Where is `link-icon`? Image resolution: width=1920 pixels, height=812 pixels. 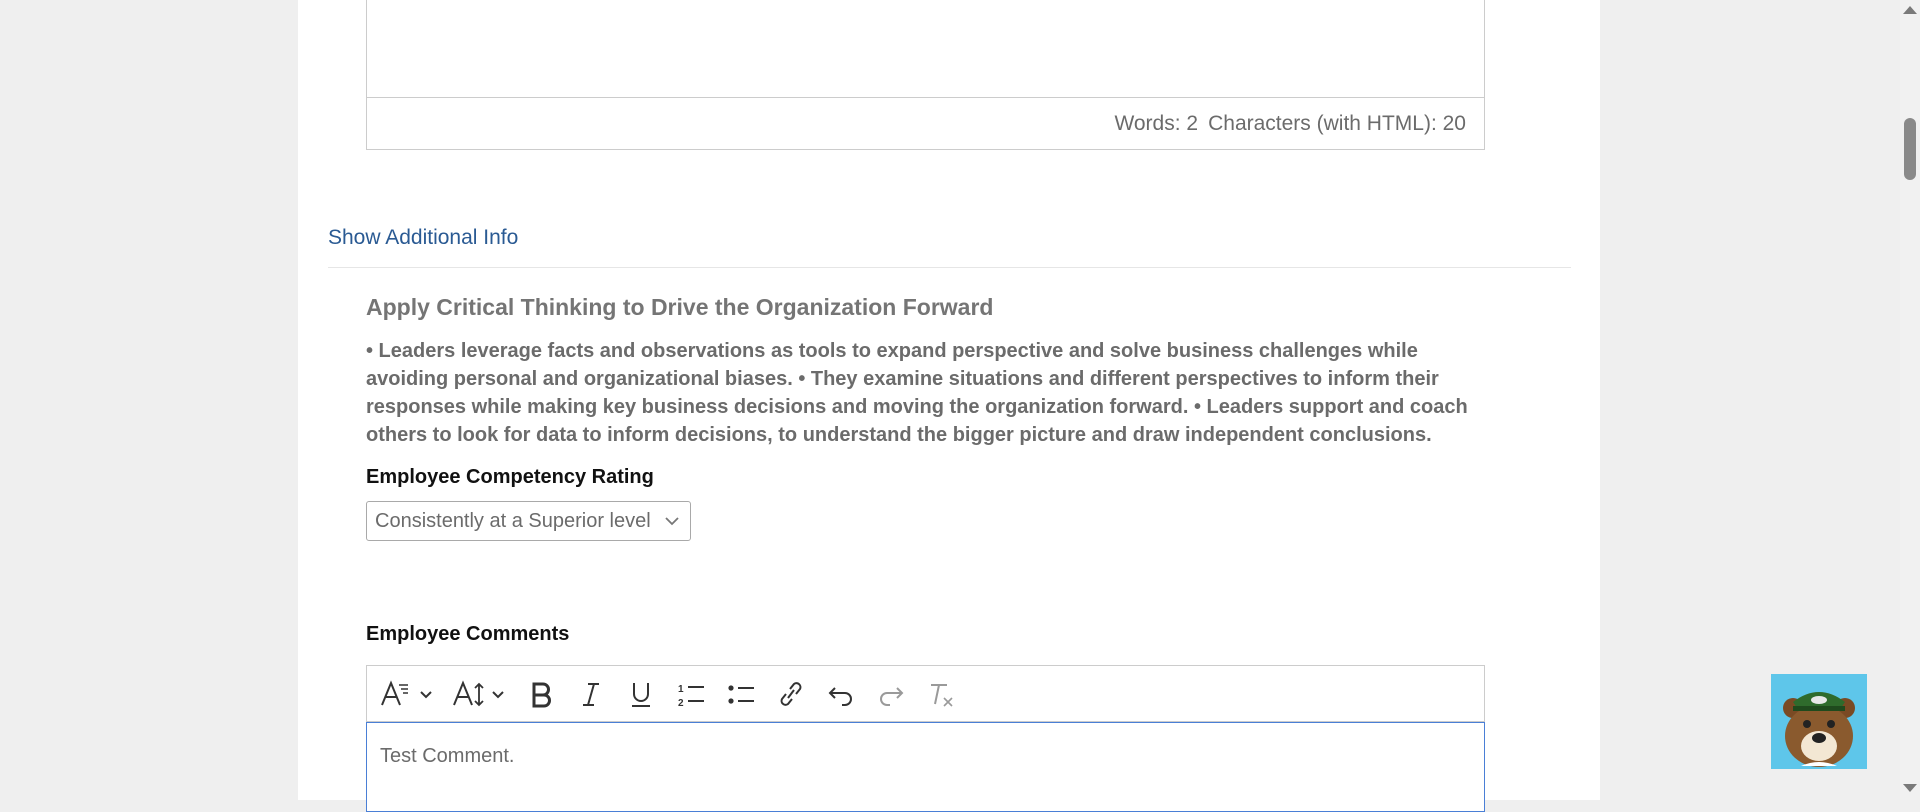 link-icon is located at coordinates (791, 693).